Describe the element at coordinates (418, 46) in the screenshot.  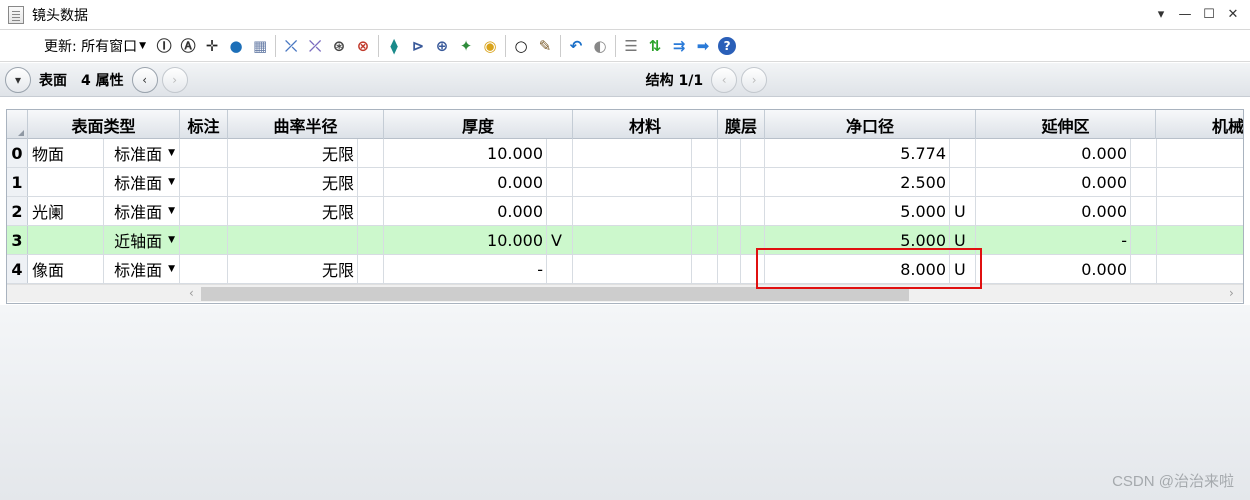
I see `lens-flip-icon: ⊳` at that location.